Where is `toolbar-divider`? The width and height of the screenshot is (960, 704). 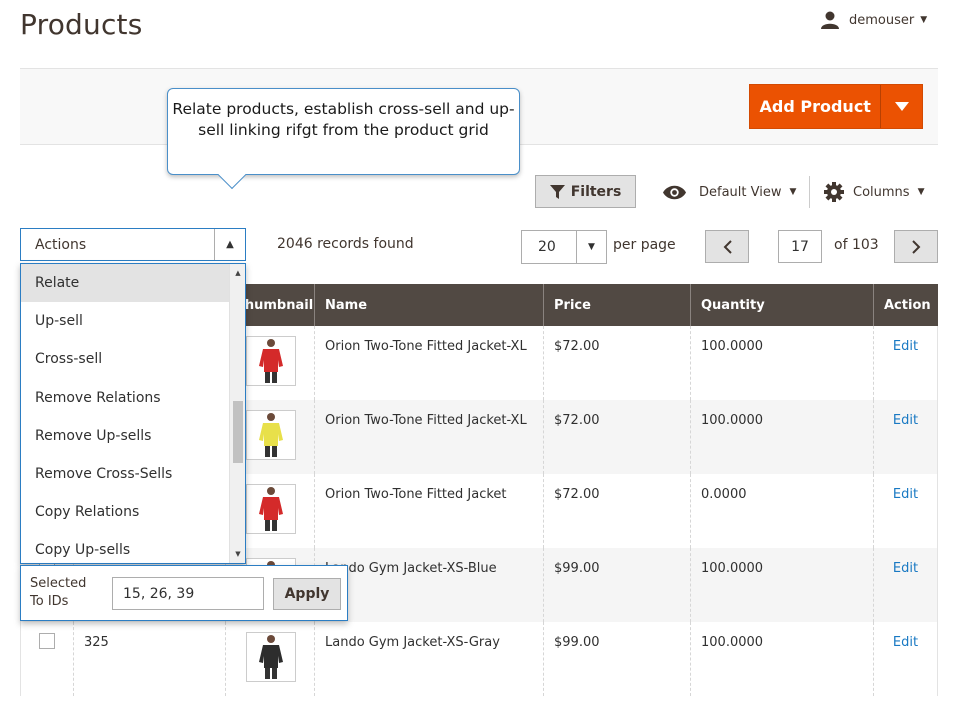
toolbar-divider is located at coordinates (809, 192).